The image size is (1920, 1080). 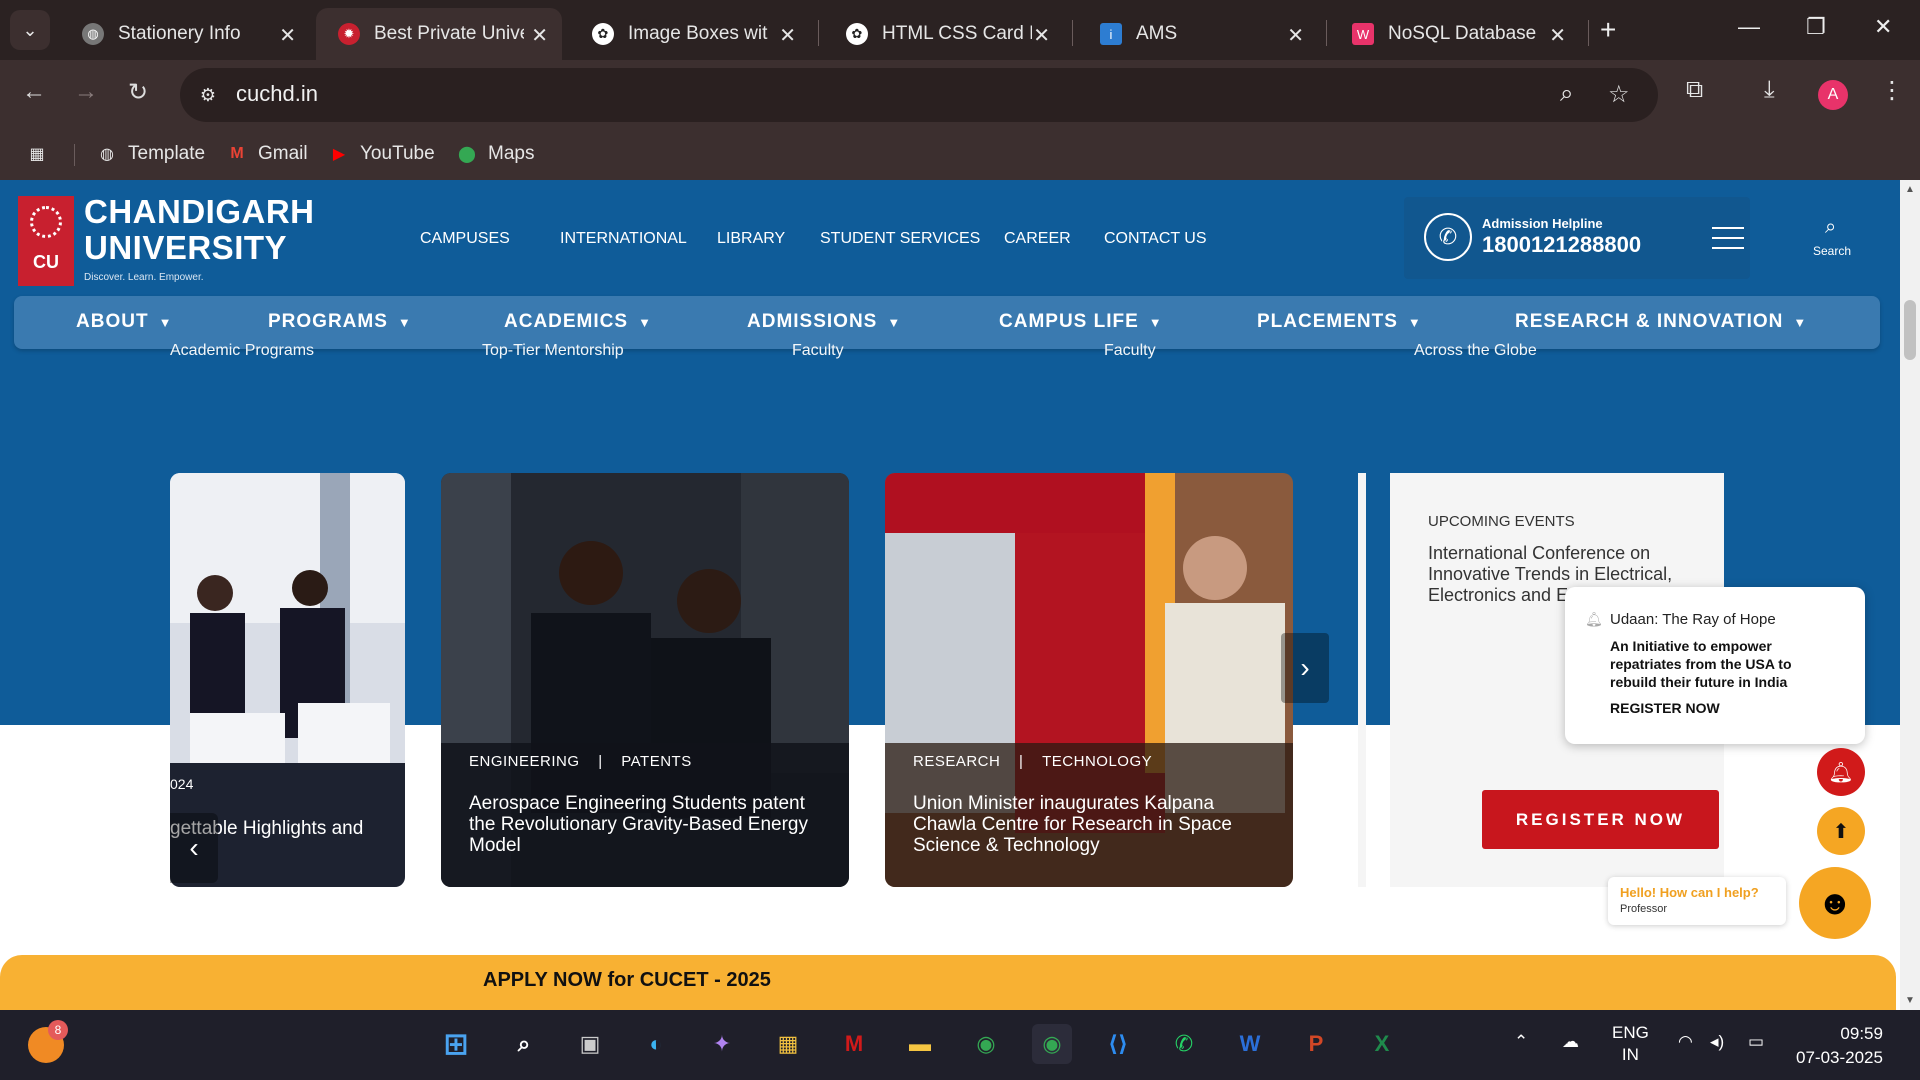 What do you see at coordinates (1694, 90) in the screenshot?
I see `extensions-icon: ⧉` at bounding box center [1694, 90].